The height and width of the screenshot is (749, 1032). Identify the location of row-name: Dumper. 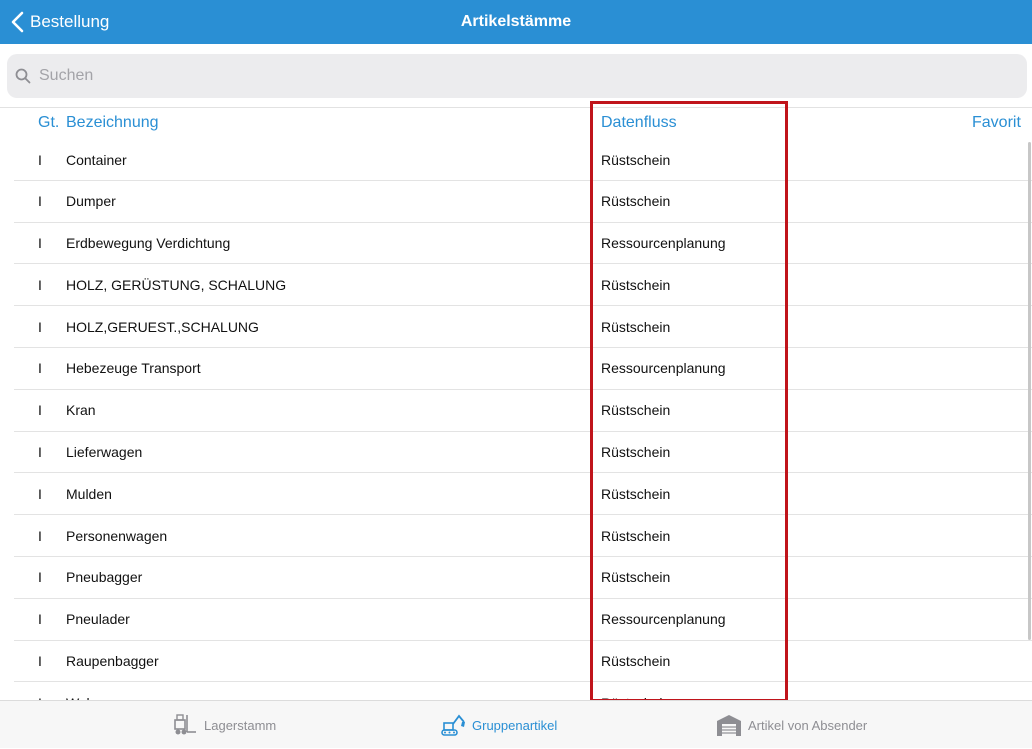
(91, 201).